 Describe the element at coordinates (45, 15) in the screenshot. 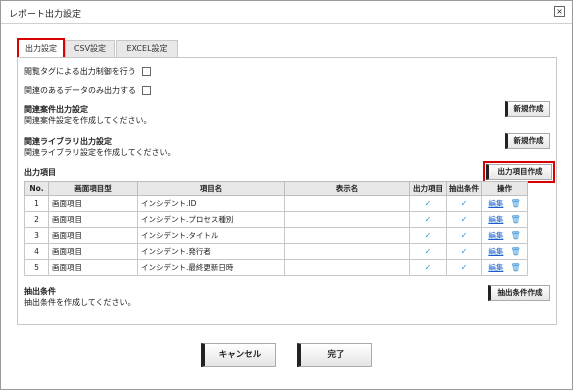

I see `dialog-title: レポート出力設定` at that location.